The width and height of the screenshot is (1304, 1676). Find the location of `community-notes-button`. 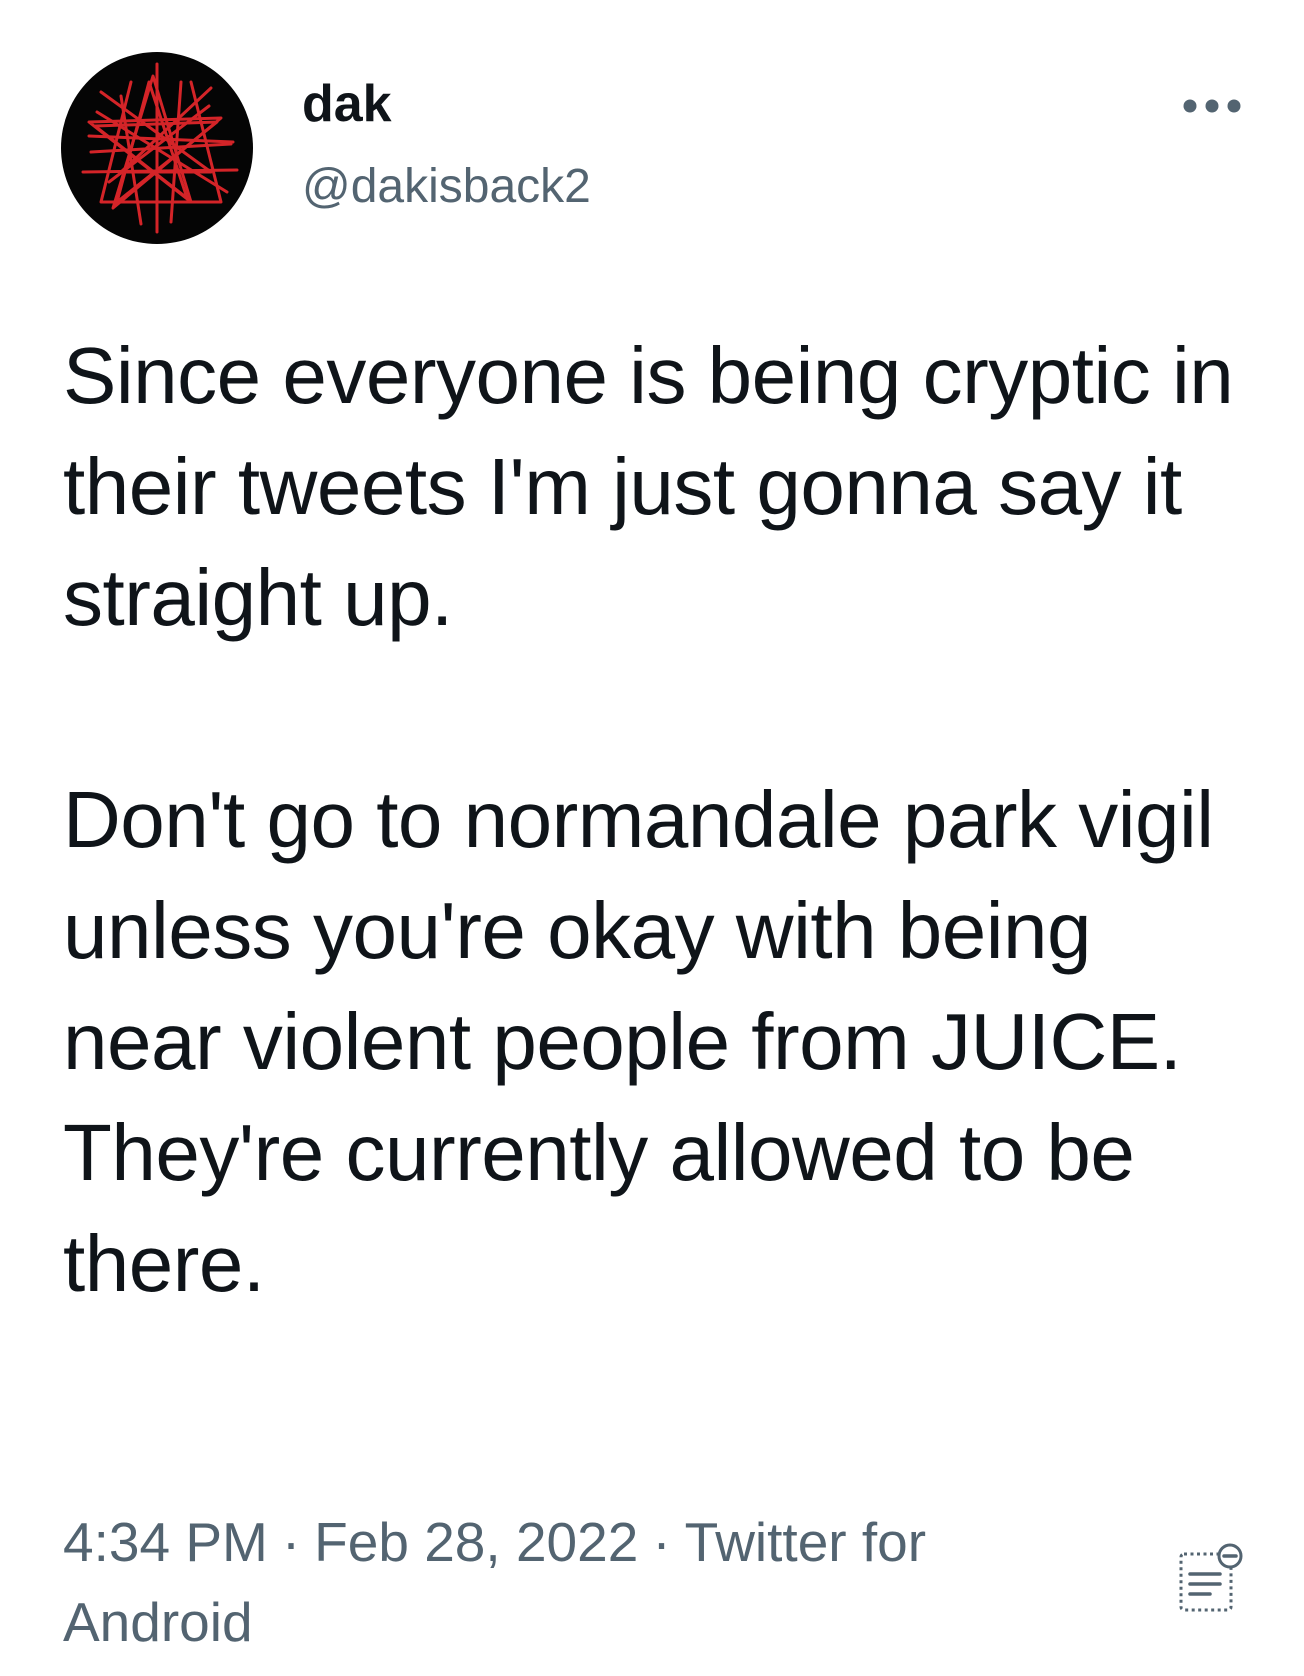

community-notes-button is located at coordinates (1212, 1578).